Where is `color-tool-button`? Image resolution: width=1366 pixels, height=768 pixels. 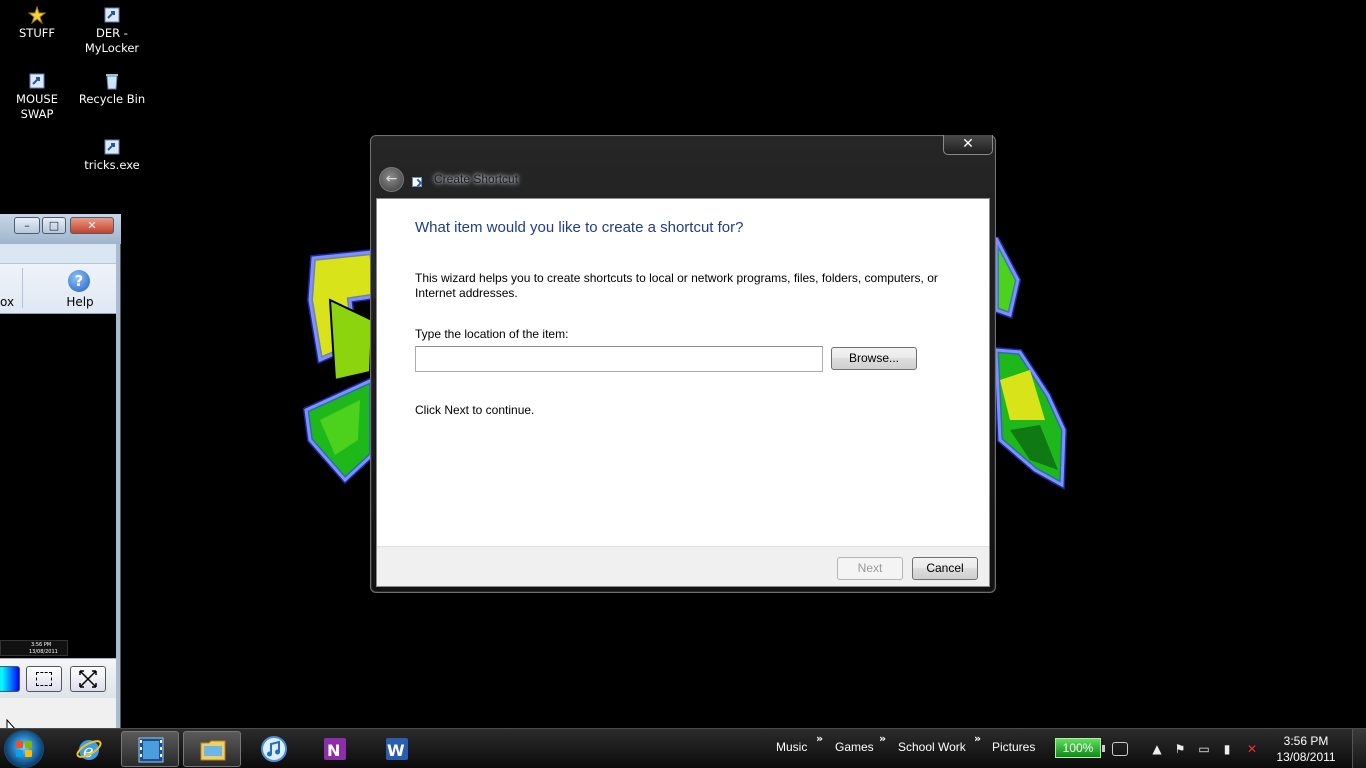
color-tool-button is located at coordinates (10, 679).